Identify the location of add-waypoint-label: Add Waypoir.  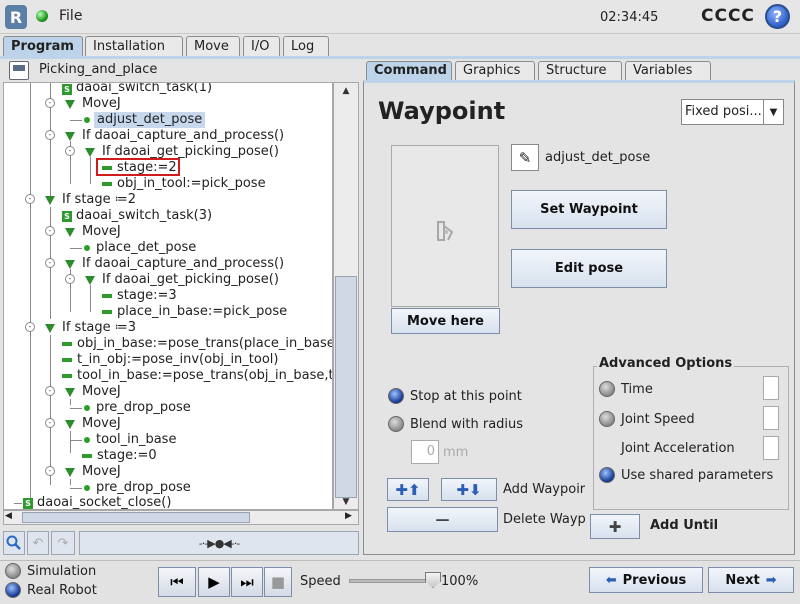
(544, 489).